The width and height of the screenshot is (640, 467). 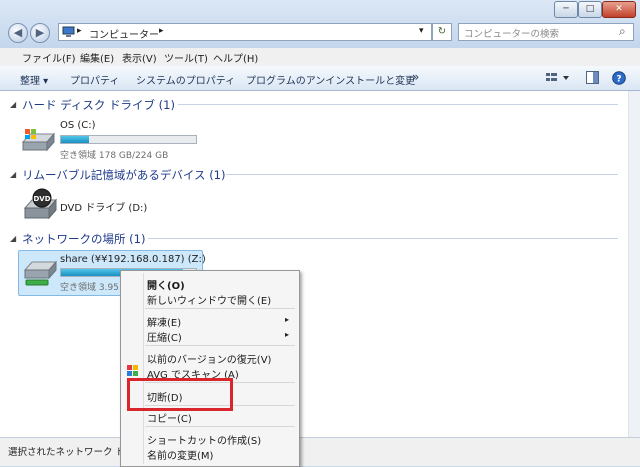 I want to click on menu-edit: 編集(E), so click(x=97, y=57).